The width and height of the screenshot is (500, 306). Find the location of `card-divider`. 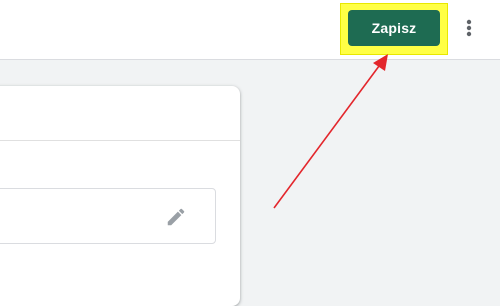

card-divider is located at coordinates (120, 140).